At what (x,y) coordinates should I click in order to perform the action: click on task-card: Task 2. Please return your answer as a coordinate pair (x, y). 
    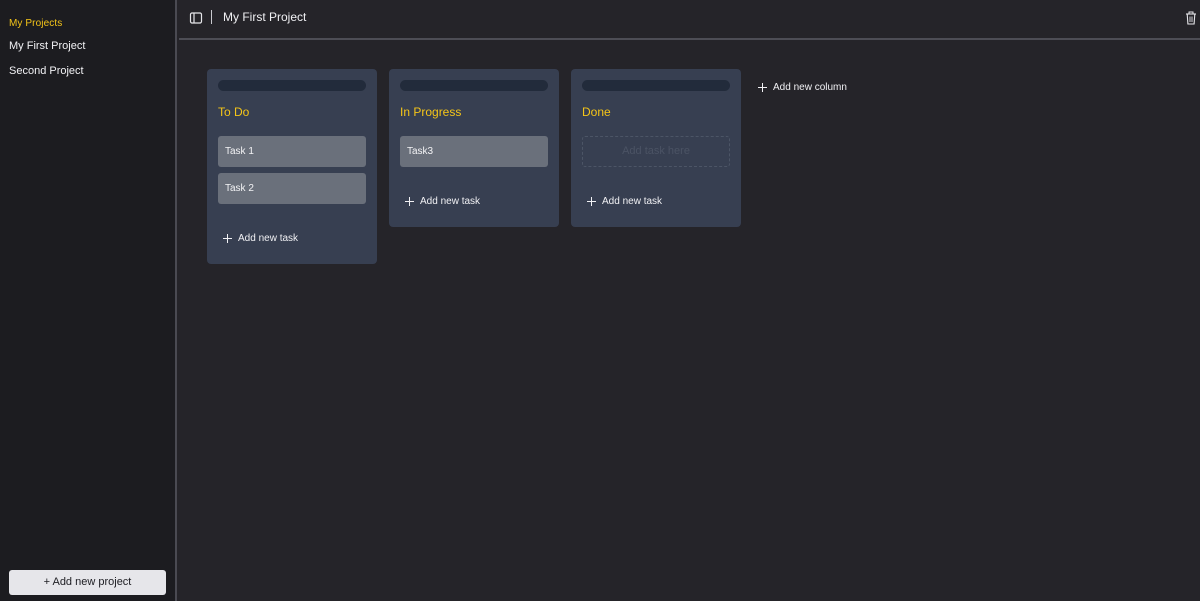
    Looking at the image, I should click on (292, 188).